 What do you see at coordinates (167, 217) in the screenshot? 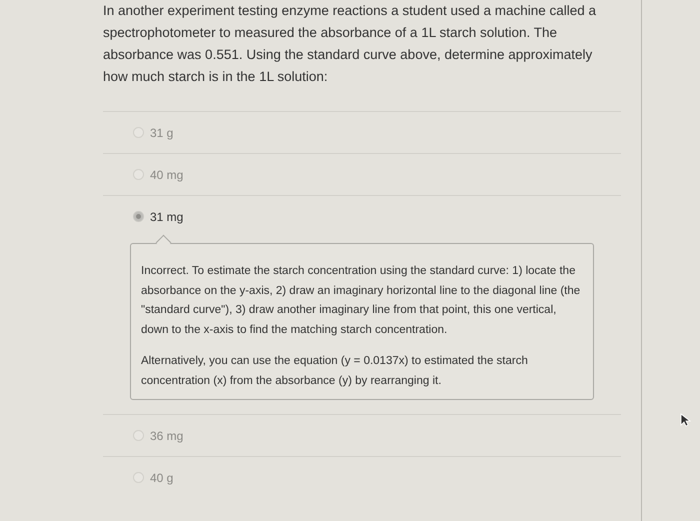
I see `option-label: 31 mg` at bounding box center [167, 217].